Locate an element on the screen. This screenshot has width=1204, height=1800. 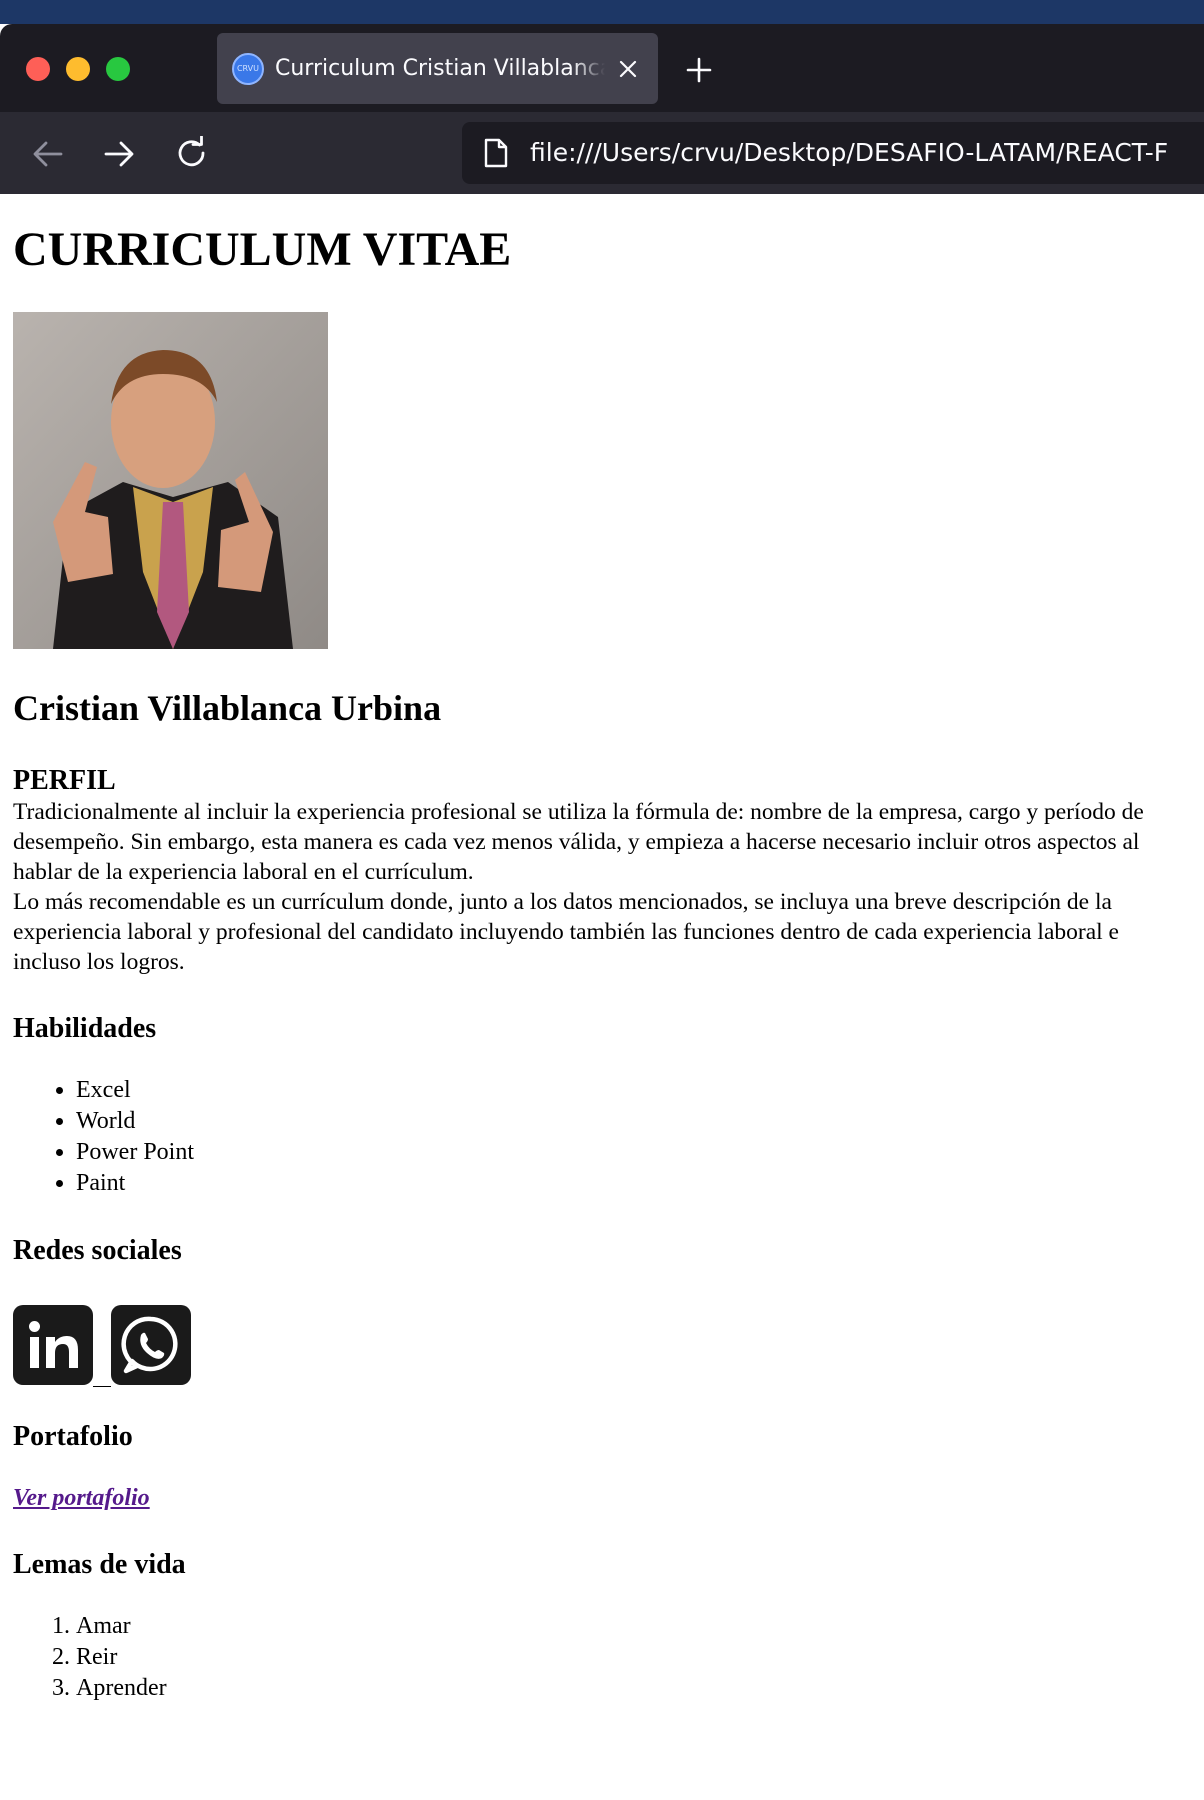
list-item: Aprender is located at coordinates (633, 1688).